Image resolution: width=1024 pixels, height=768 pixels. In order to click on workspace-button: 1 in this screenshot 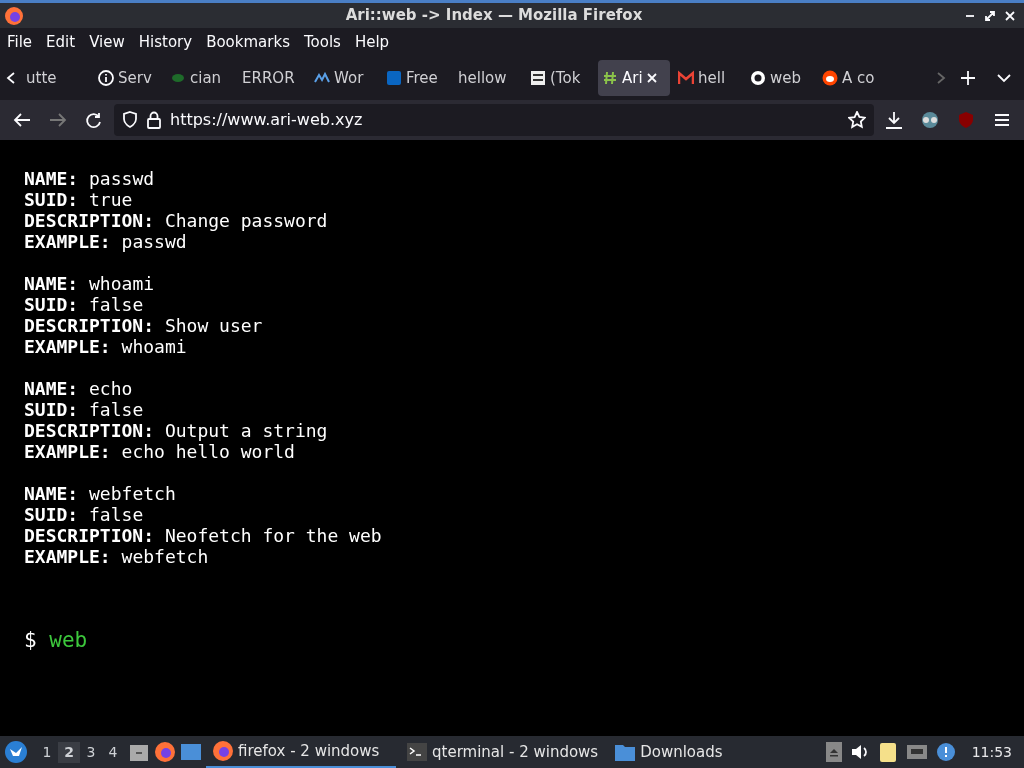, I will do `click(47, 752)`.